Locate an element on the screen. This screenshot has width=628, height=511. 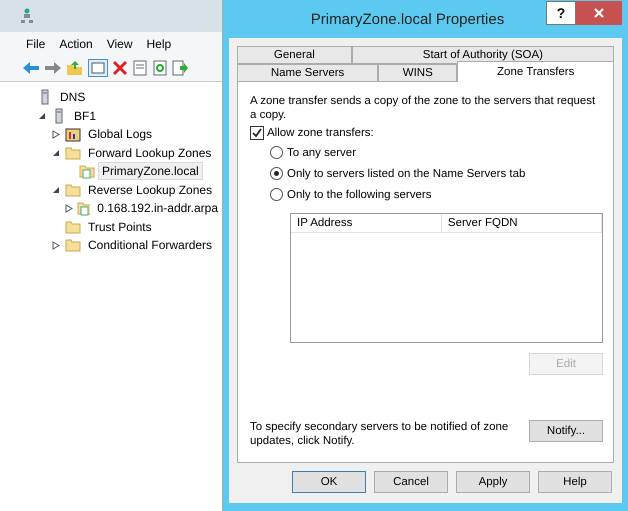
menu-item: File is located at coordinates (36, 43).